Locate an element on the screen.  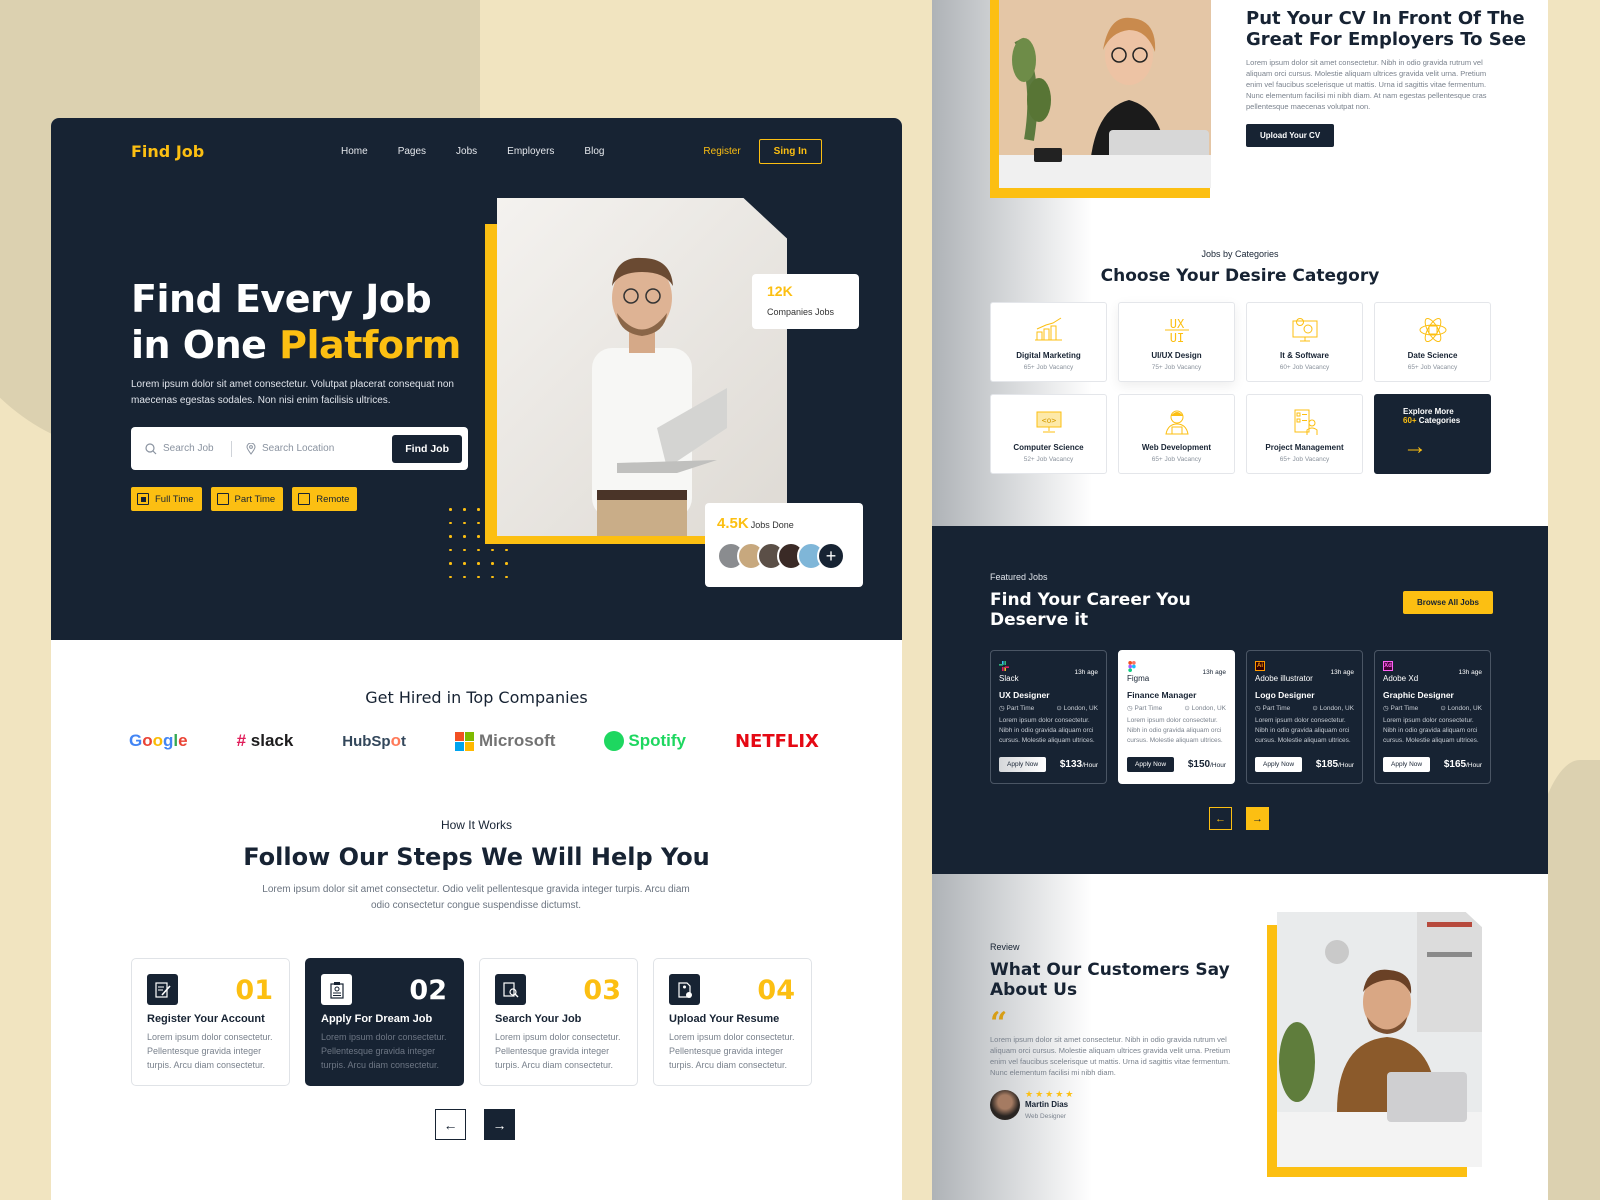
explore-more-categories: Explore More 60+ Categories → is located at coordinates (1432, 434).